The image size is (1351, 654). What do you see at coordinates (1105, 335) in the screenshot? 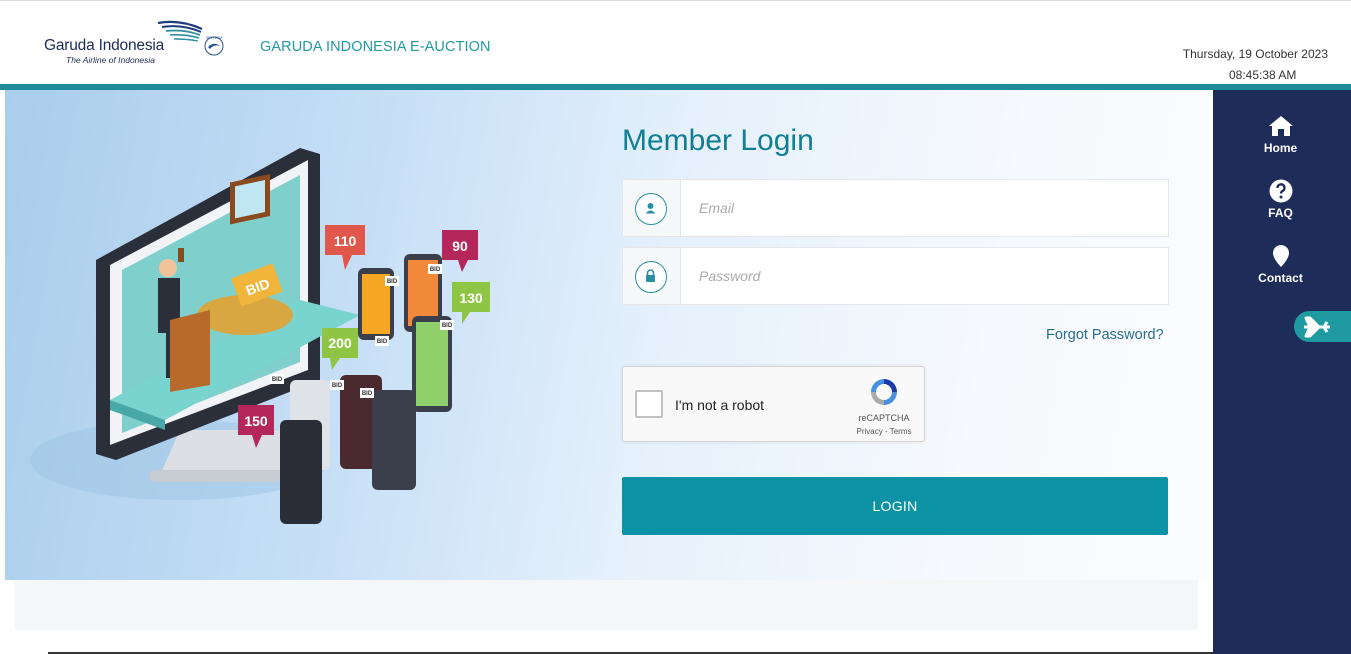
I see `forgot-password-link: Forgot Password?` at bounding box center [1105, 335].